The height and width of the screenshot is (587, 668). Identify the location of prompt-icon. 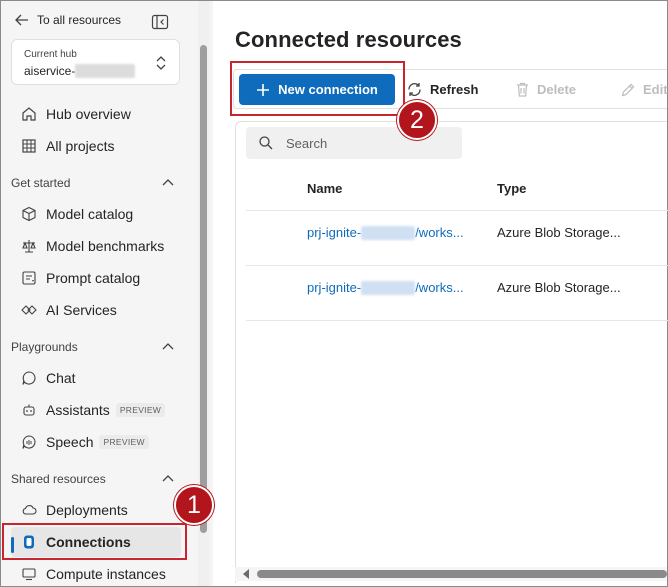
(29, 278).